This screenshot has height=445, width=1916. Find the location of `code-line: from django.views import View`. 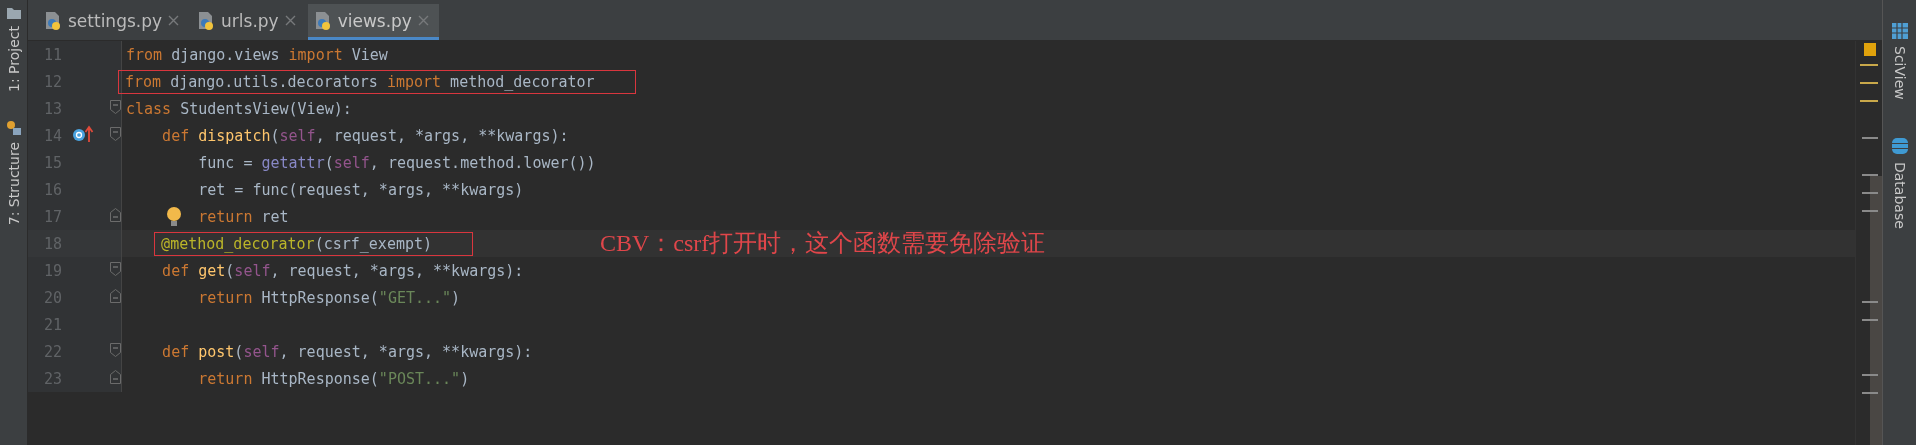

code-line: from django.views import View is located at coordinates (257, 54).